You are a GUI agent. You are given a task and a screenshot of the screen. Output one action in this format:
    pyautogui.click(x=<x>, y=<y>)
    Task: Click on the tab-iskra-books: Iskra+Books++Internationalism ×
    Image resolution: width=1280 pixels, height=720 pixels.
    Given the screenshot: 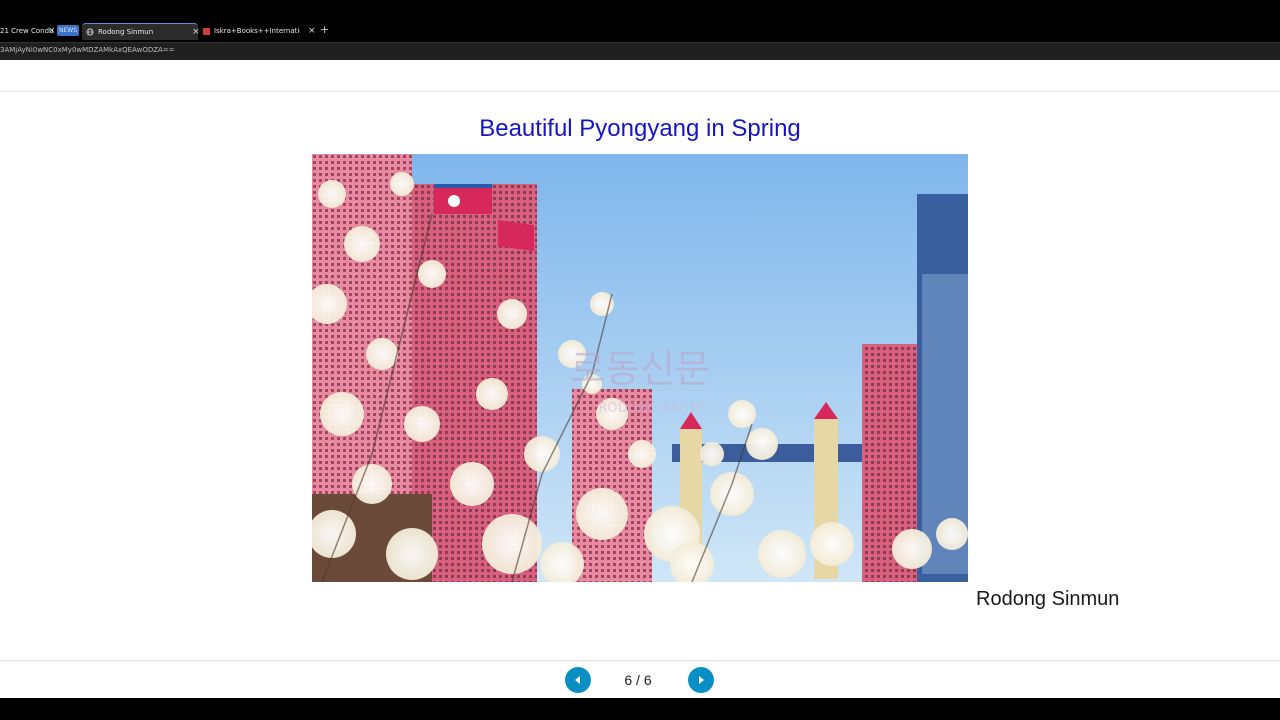 What is the action you would take?
    pyautogui.click(x=259, y=31)
    